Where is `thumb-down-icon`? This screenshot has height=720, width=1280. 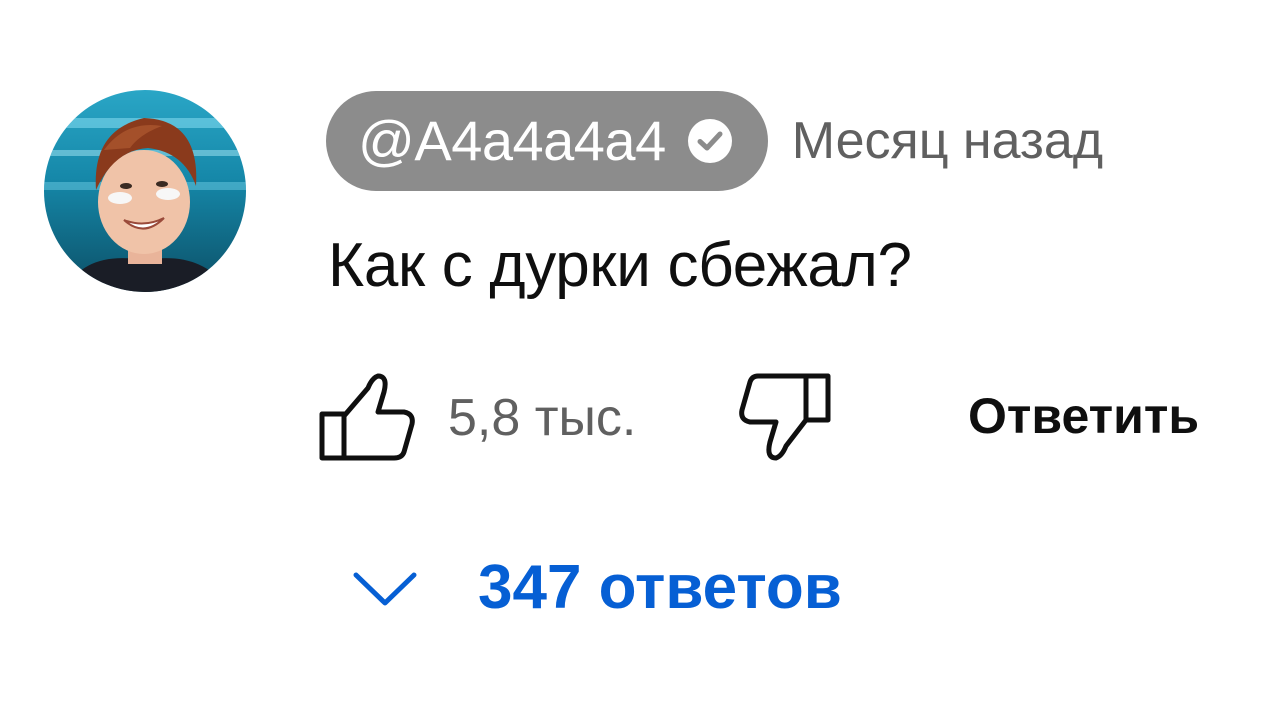 thumb-down-icon is located at coordinates (785, 417).